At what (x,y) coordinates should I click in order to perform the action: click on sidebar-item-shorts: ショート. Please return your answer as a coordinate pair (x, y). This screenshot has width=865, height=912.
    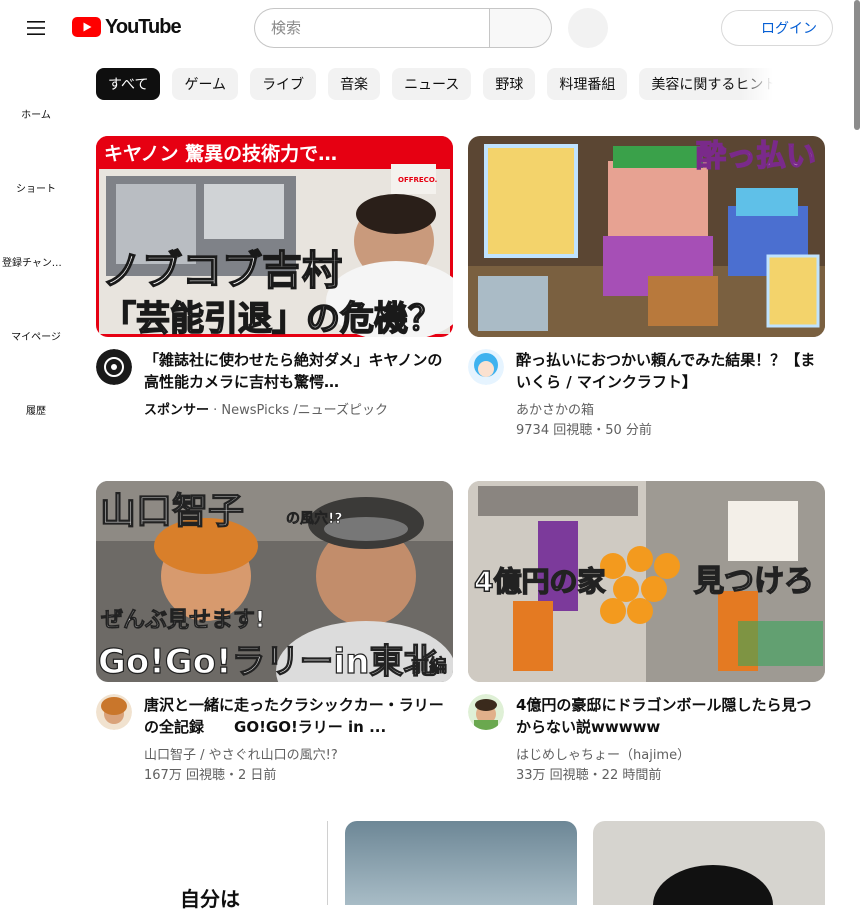
    Looking at the image, I should click on (36, 187).